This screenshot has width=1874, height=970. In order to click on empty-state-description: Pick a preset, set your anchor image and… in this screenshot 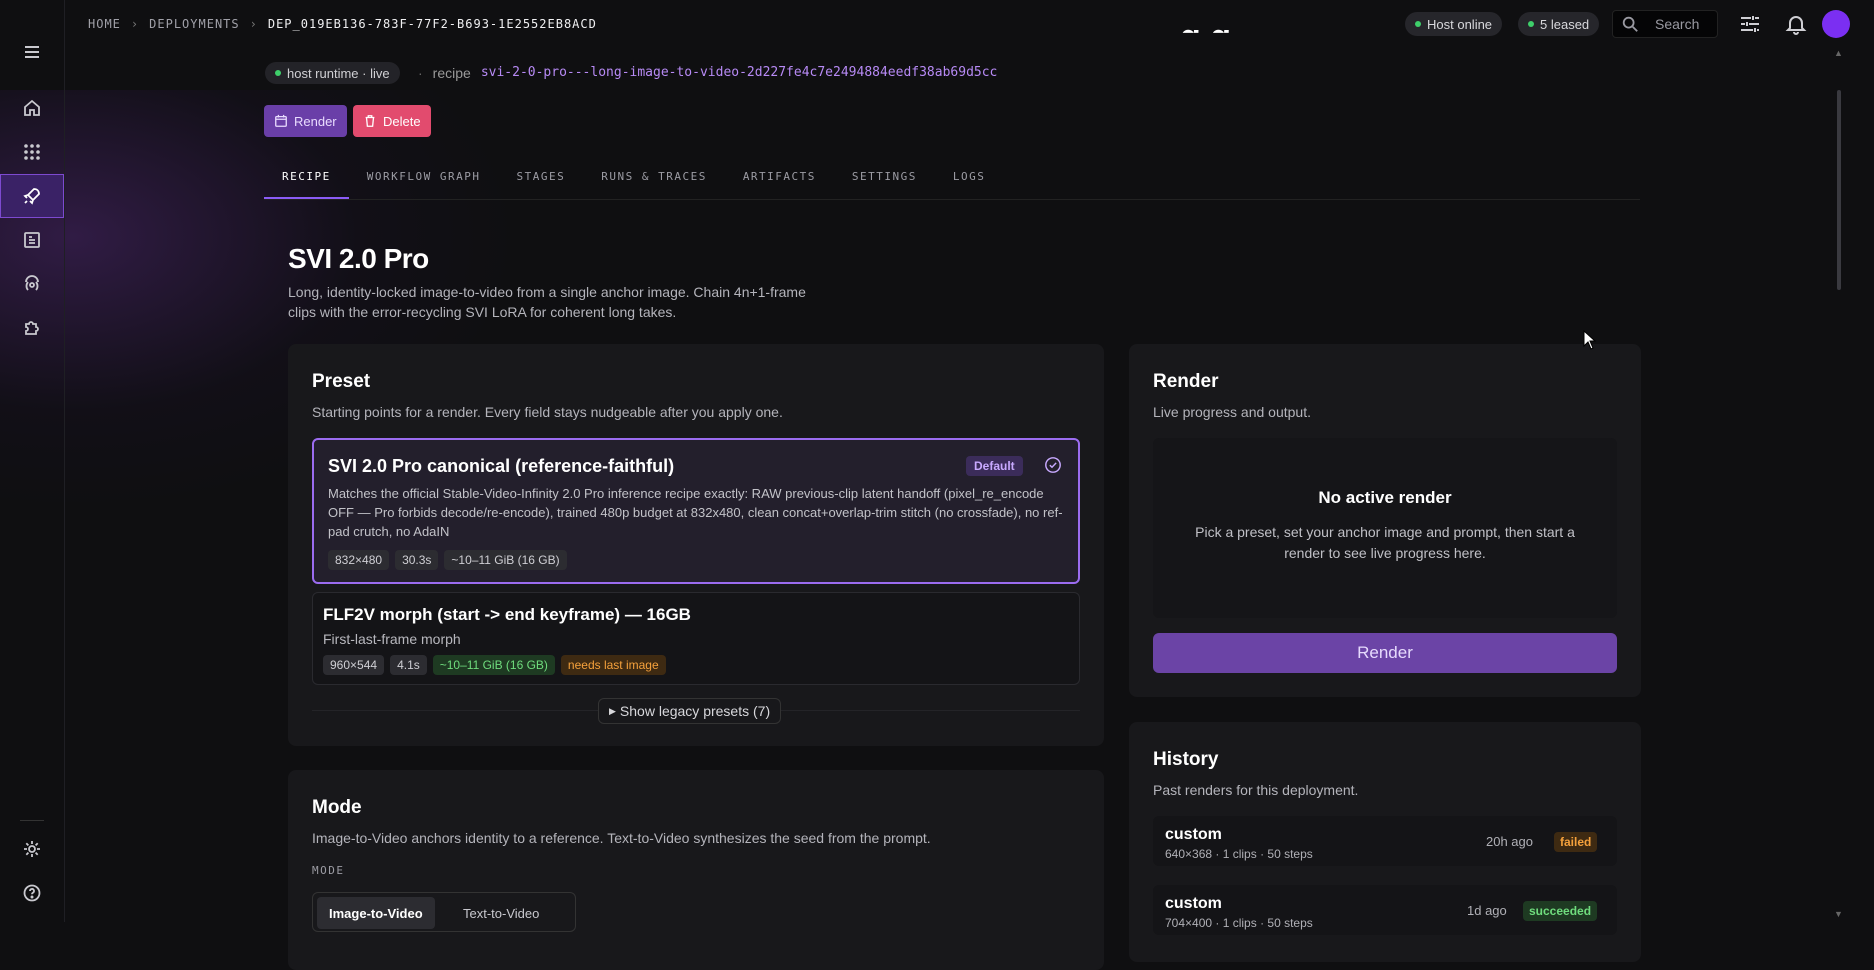, I will do `click(1385, 542)`.